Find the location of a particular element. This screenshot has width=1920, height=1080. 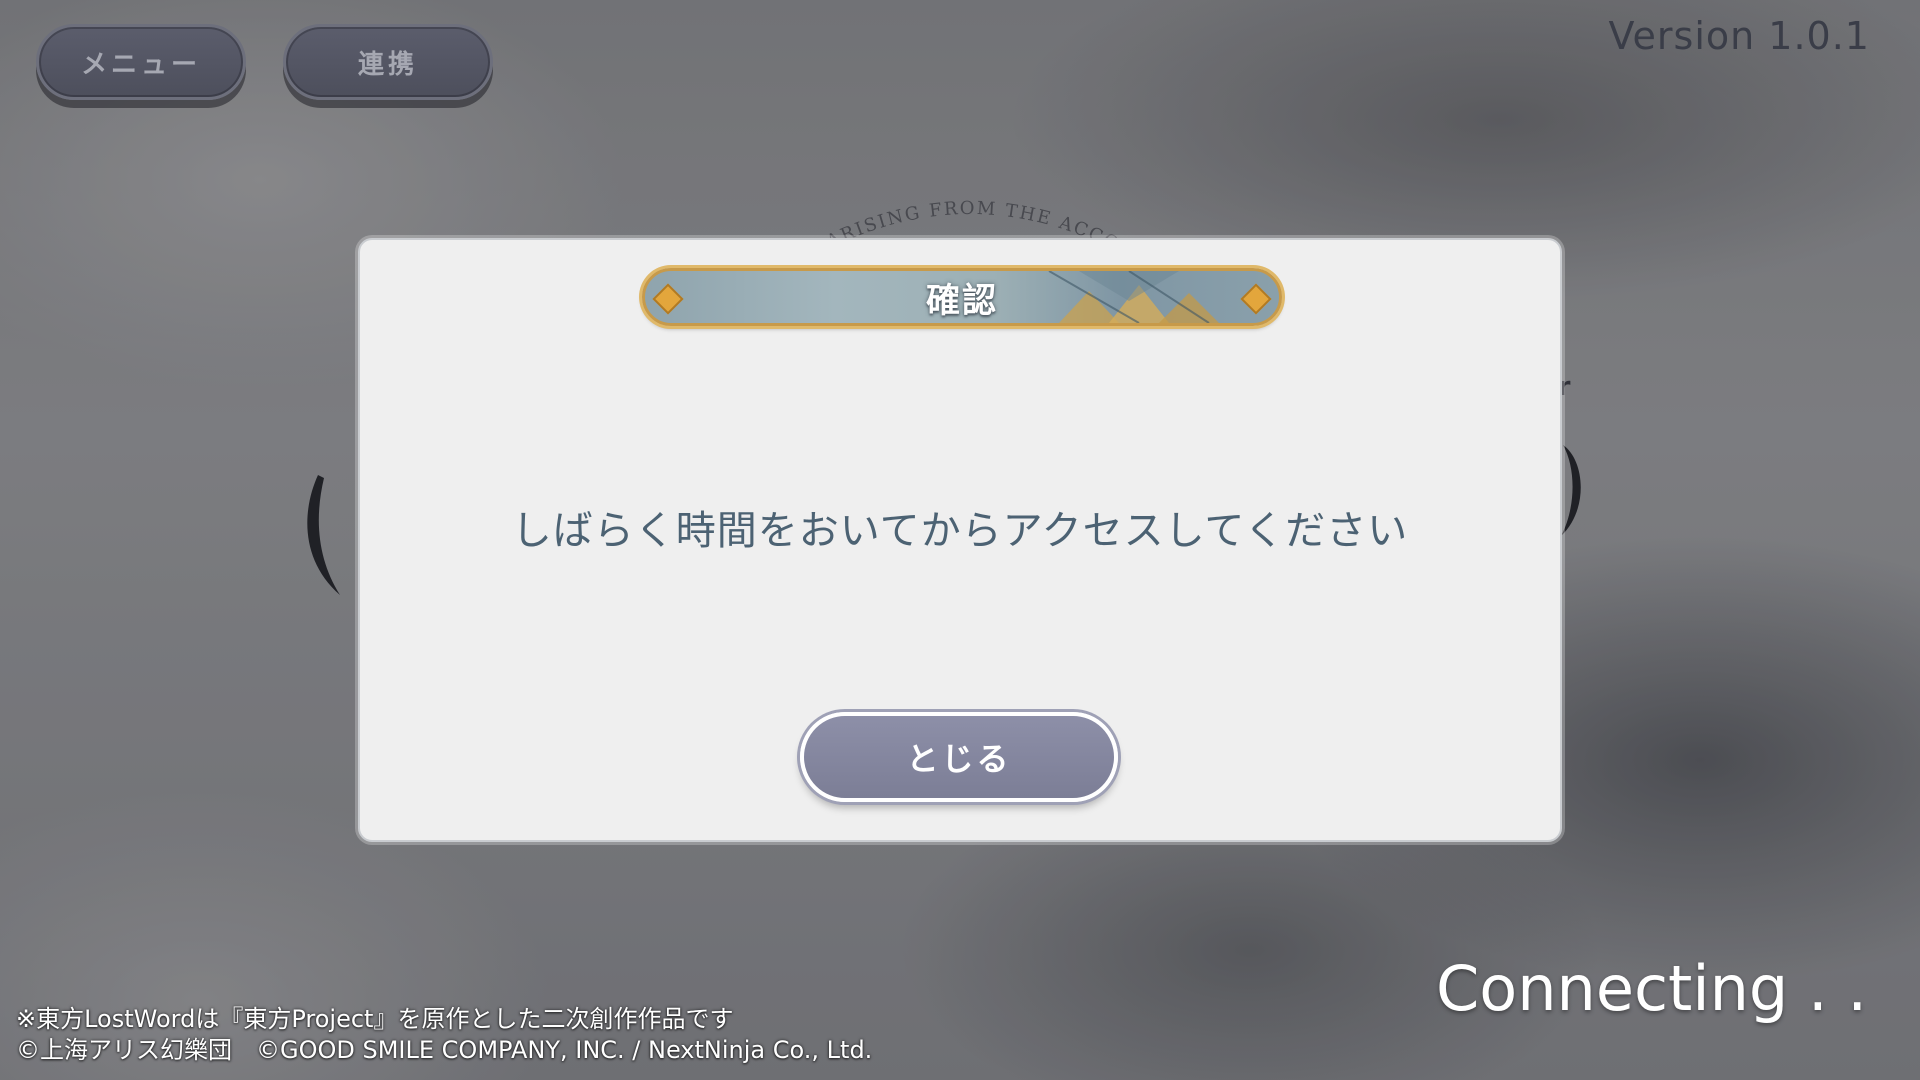

dialog-title-banner: 確認 is located at coordinates (962, 297).